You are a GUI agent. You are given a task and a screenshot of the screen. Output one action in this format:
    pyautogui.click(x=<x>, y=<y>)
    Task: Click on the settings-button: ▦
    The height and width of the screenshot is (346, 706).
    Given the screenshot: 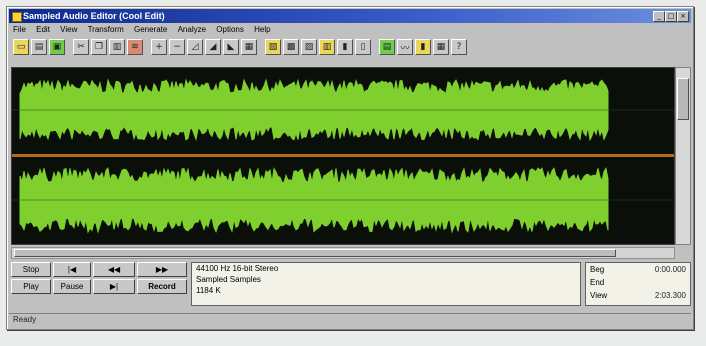 What is the action you would take?
    pyautogui.click(x=441, y=47)
    